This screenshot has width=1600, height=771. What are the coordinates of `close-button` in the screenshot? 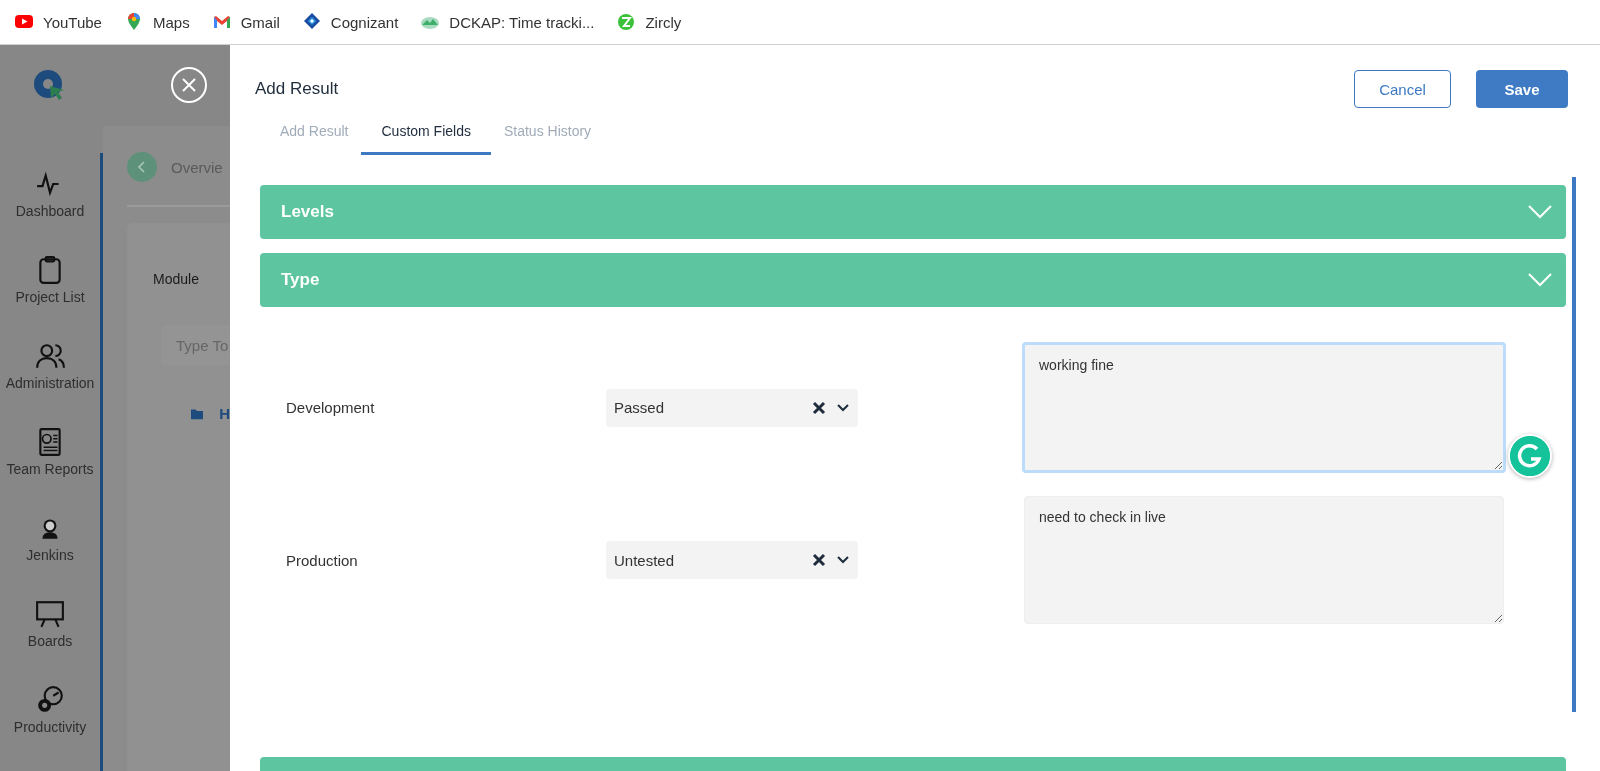 It's located at (189, 85).